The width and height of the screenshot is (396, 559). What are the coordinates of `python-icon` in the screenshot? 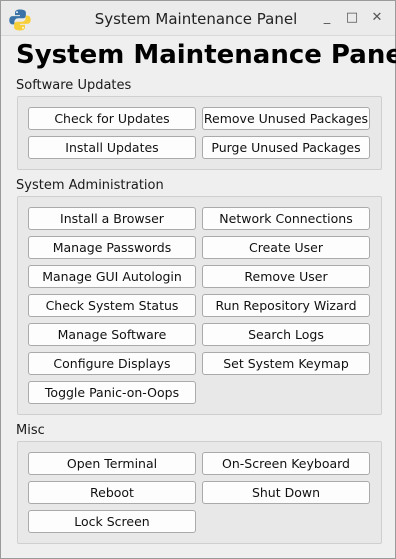 It's located at (20, 20).